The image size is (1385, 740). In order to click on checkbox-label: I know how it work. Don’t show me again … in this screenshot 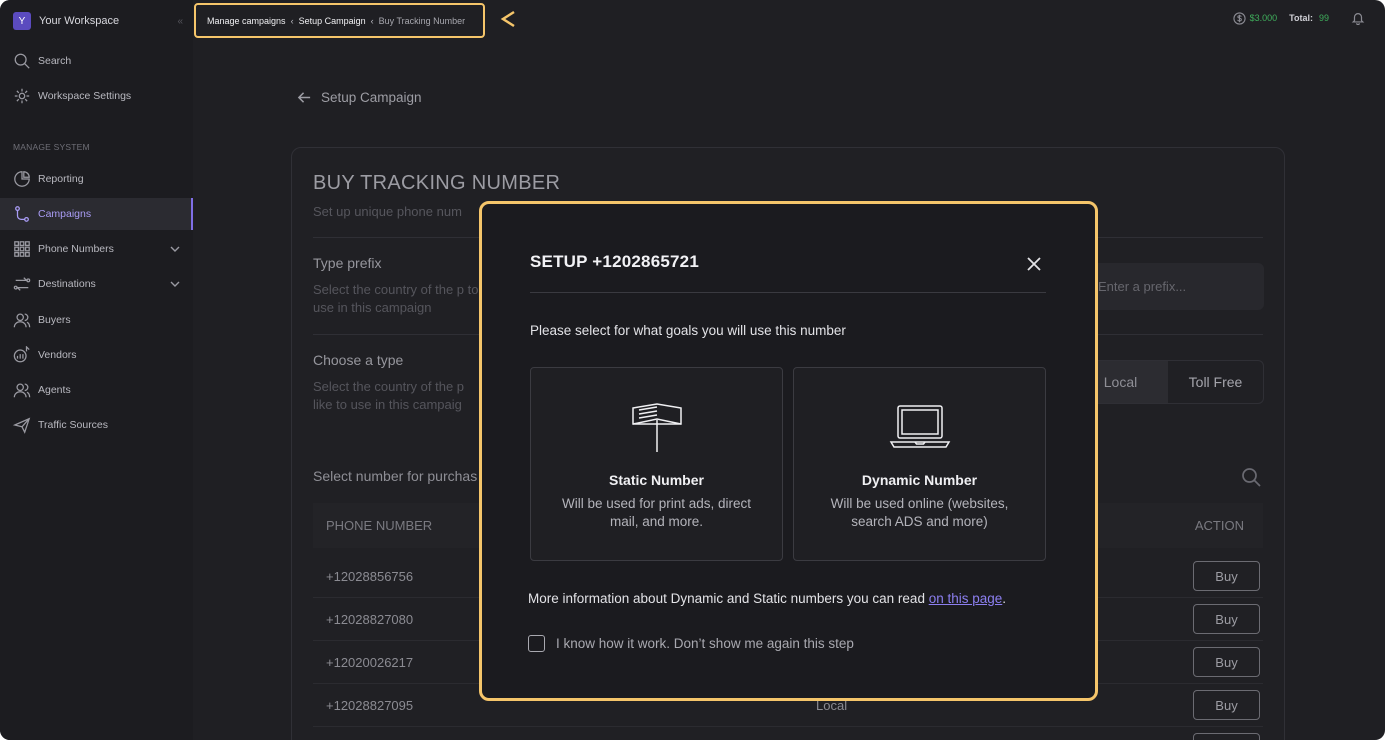, I will do `click(705, 643)`.